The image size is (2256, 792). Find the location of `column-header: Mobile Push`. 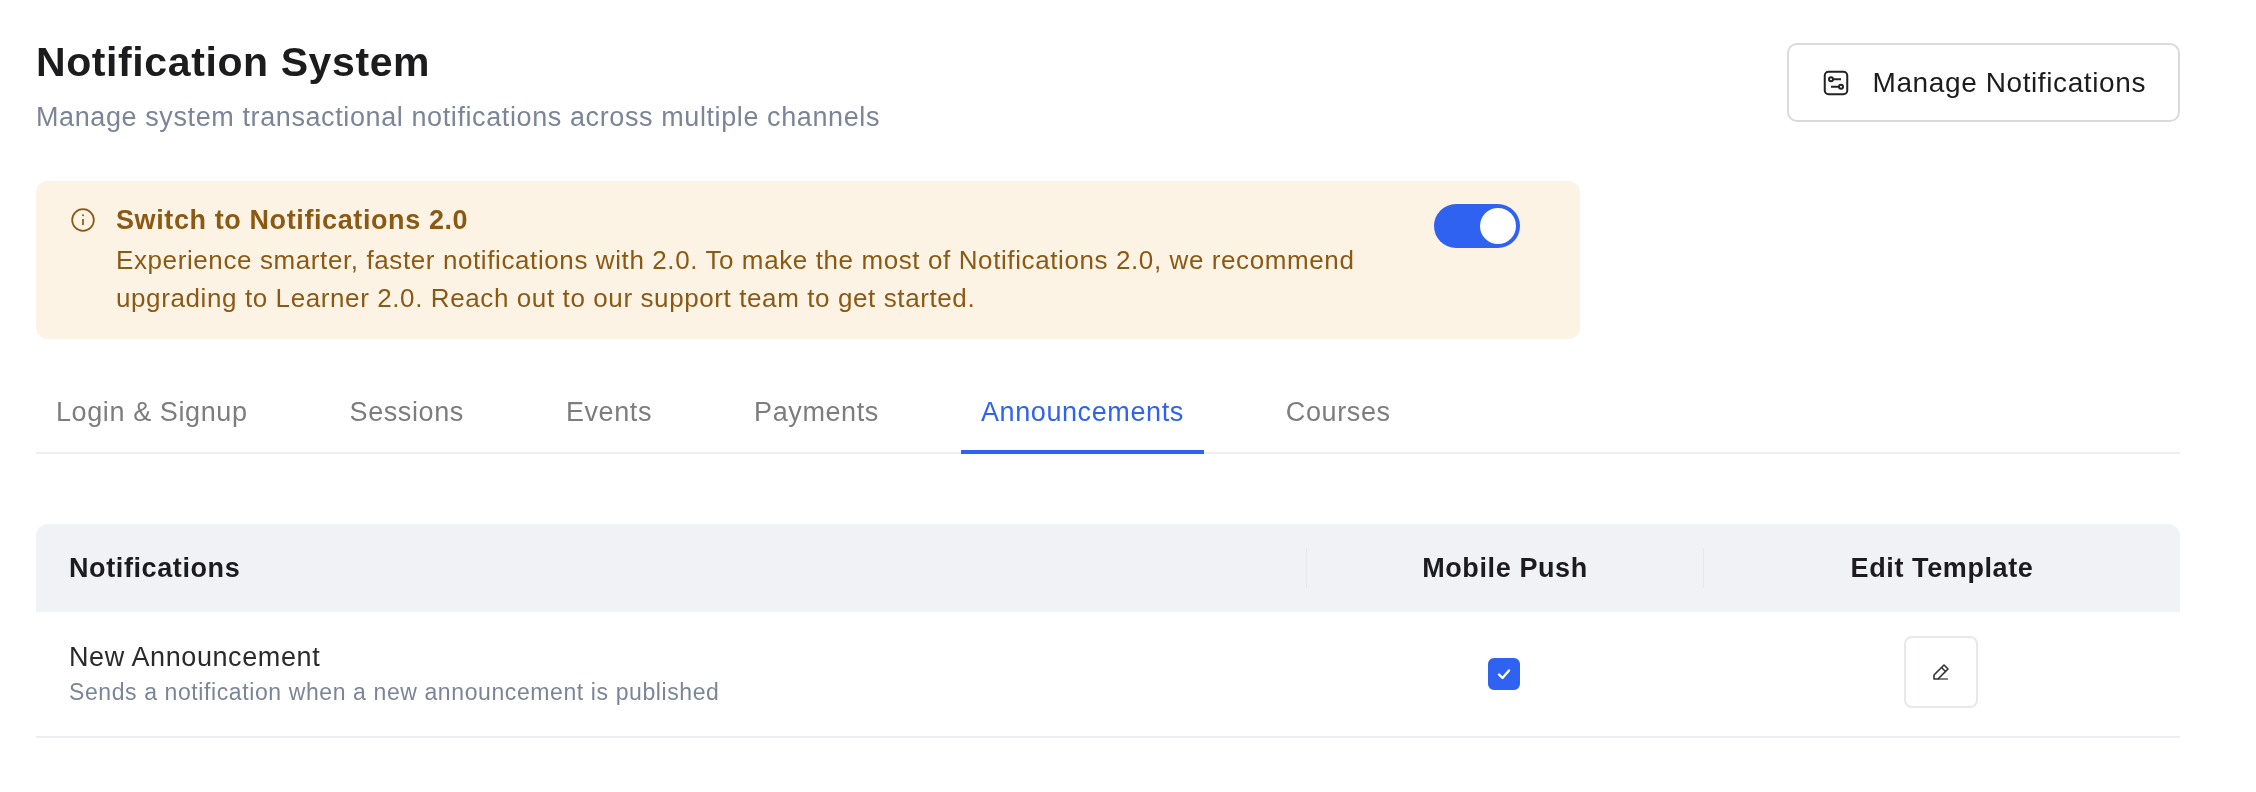

column-header: Mobile Push is located at coordinates (1505, 568).